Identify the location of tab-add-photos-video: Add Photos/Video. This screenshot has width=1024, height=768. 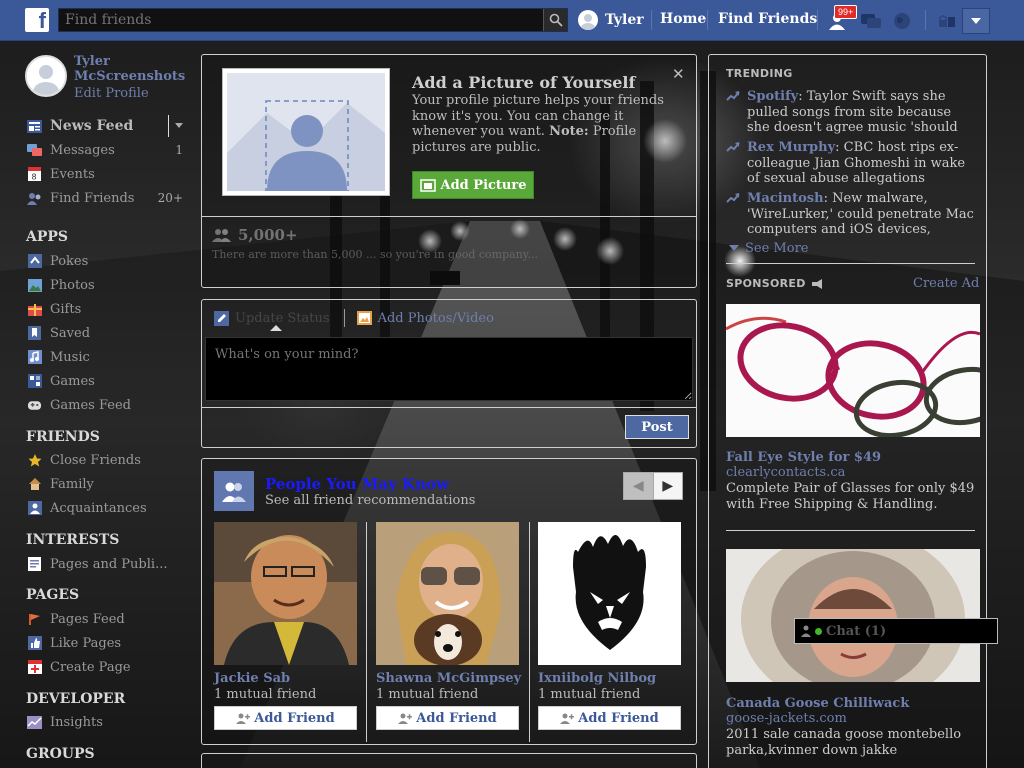
(425, 318).